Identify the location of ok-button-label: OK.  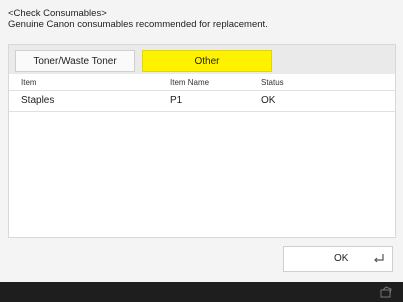
(341, 258).